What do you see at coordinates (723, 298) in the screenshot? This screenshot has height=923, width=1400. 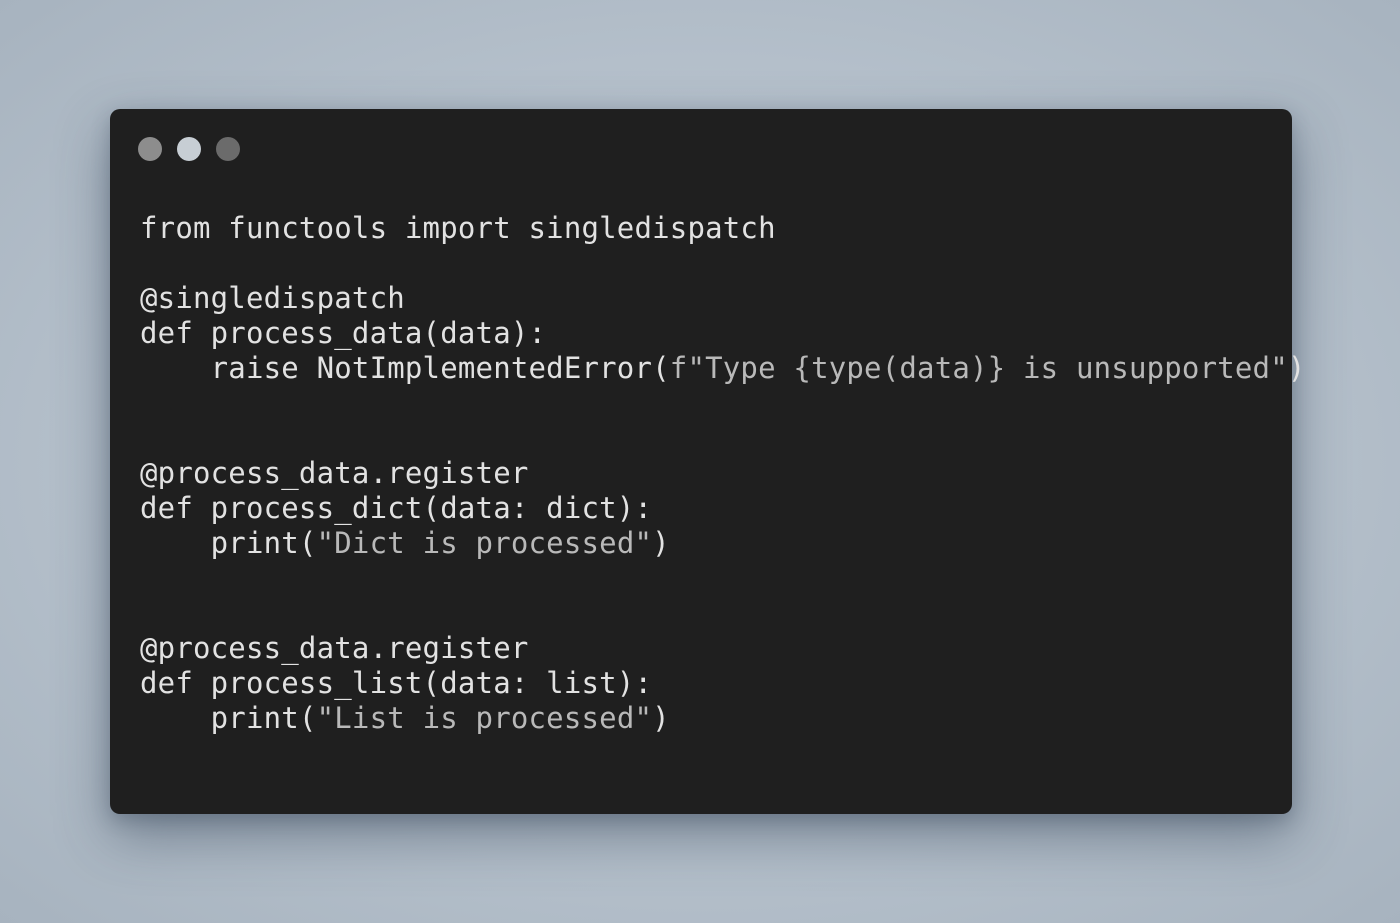 I see `code-line: @singledispatch` at bounding box center [723, 298].